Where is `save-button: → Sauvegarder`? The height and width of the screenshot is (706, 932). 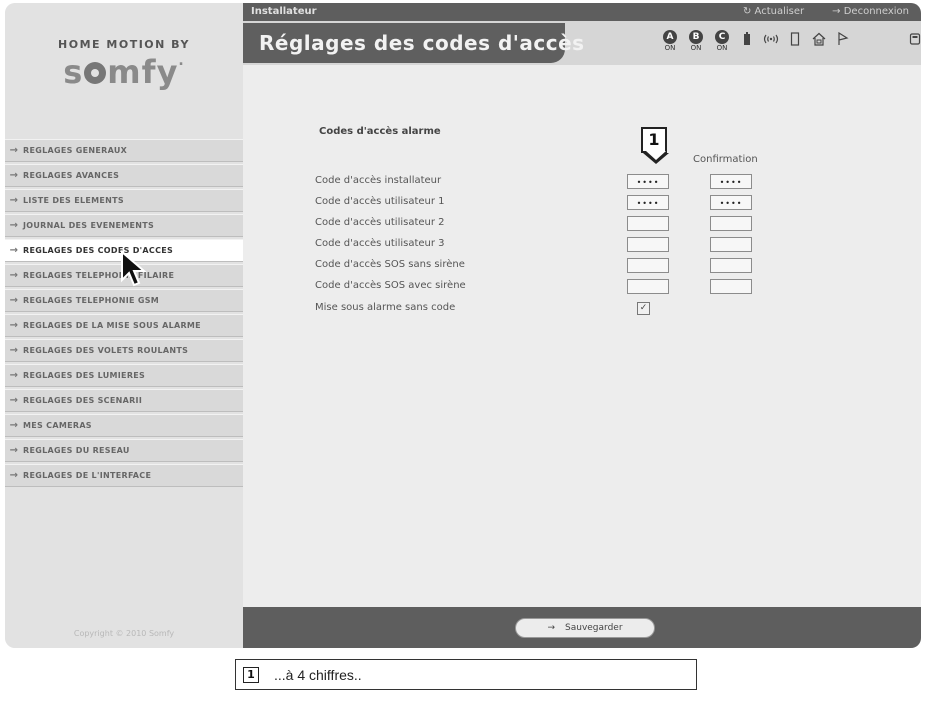
save-button: → Sauvegarder is located at coordinates (585, 628).